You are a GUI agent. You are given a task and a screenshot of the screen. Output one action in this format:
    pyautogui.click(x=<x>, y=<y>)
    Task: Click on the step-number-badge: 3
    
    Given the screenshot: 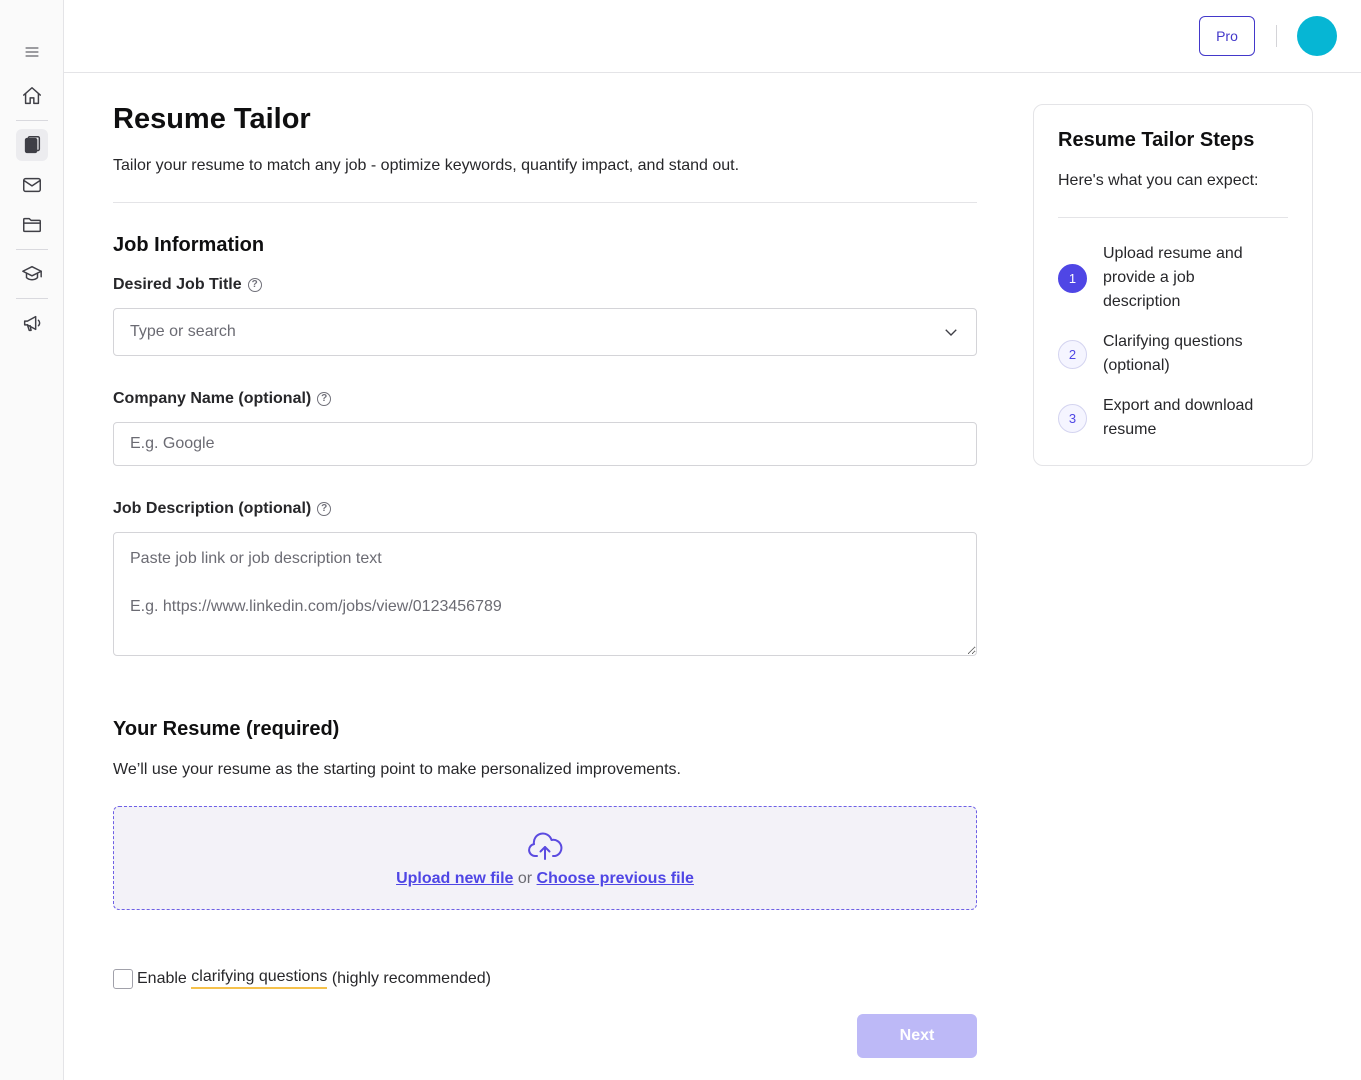 What is the action you would take?
    pyautogui.click(x=1072, y=418)
    